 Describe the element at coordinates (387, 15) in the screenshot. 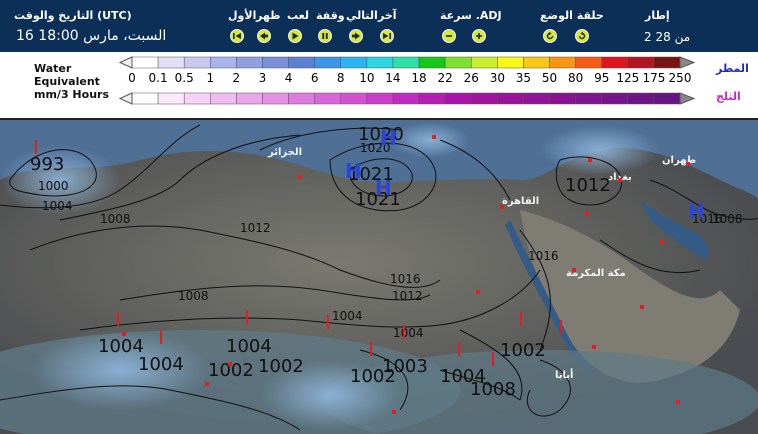

I see `control-label-last: آخر` at that location.